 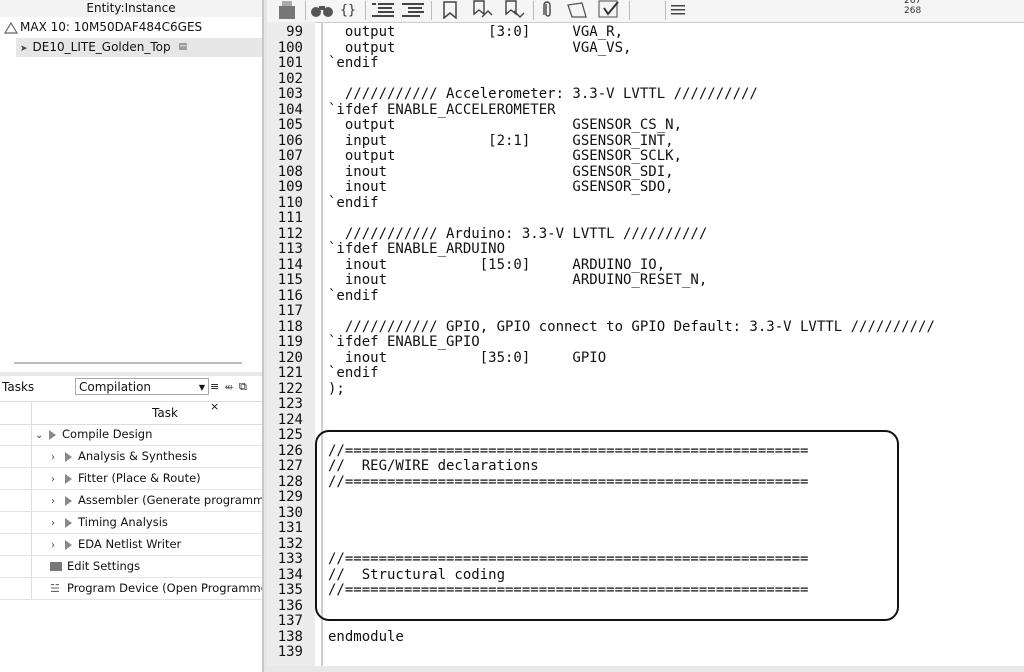 I want to click on code-line: inout [35:0] GPIO, so click(x=467, y=358).